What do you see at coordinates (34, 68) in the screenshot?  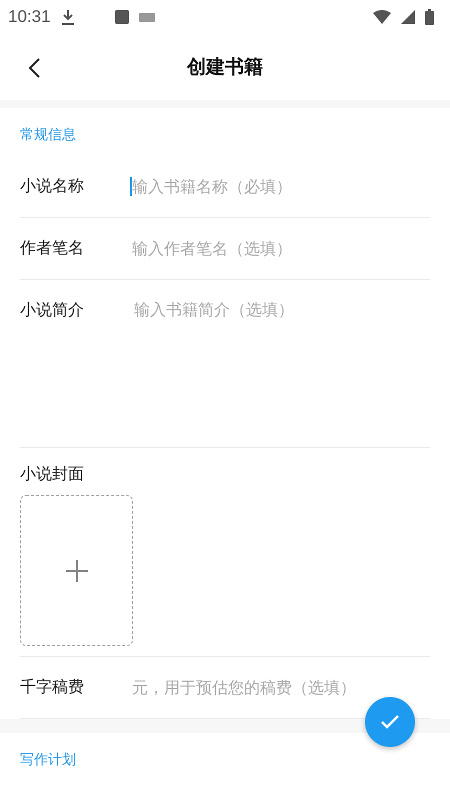 I see `back-icon` at bounding box center [34, 68].